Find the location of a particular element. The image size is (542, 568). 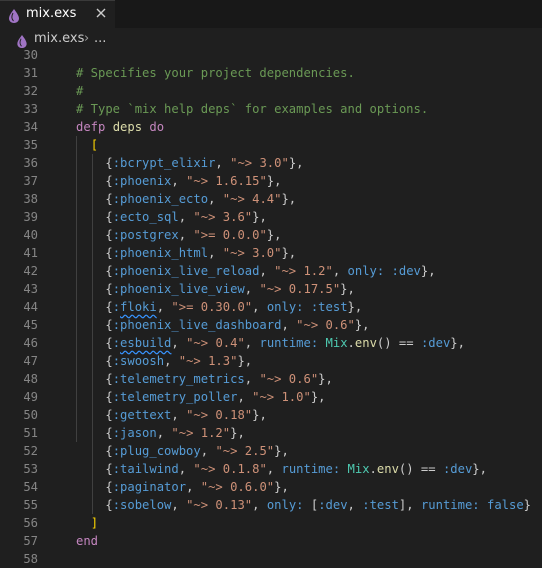

code-line: 54 {:paginator, "~> 0.6.0"}, is located at coordinates (271, 487).